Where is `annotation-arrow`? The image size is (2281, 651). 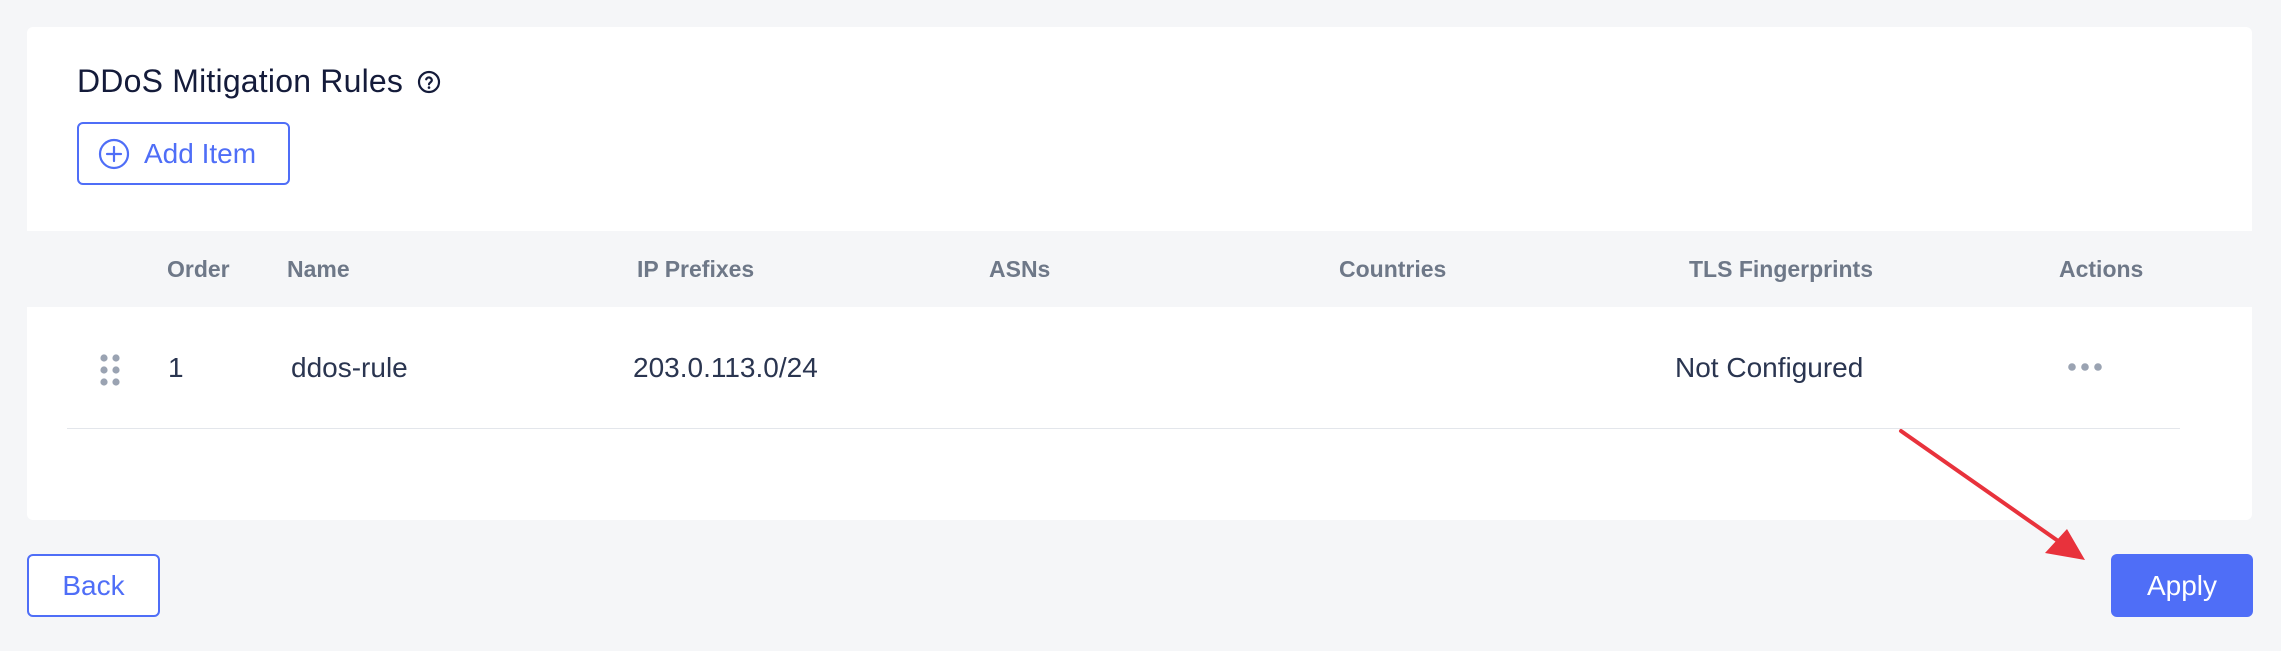
annotation-arrow is located at coordinates (1992, 494).